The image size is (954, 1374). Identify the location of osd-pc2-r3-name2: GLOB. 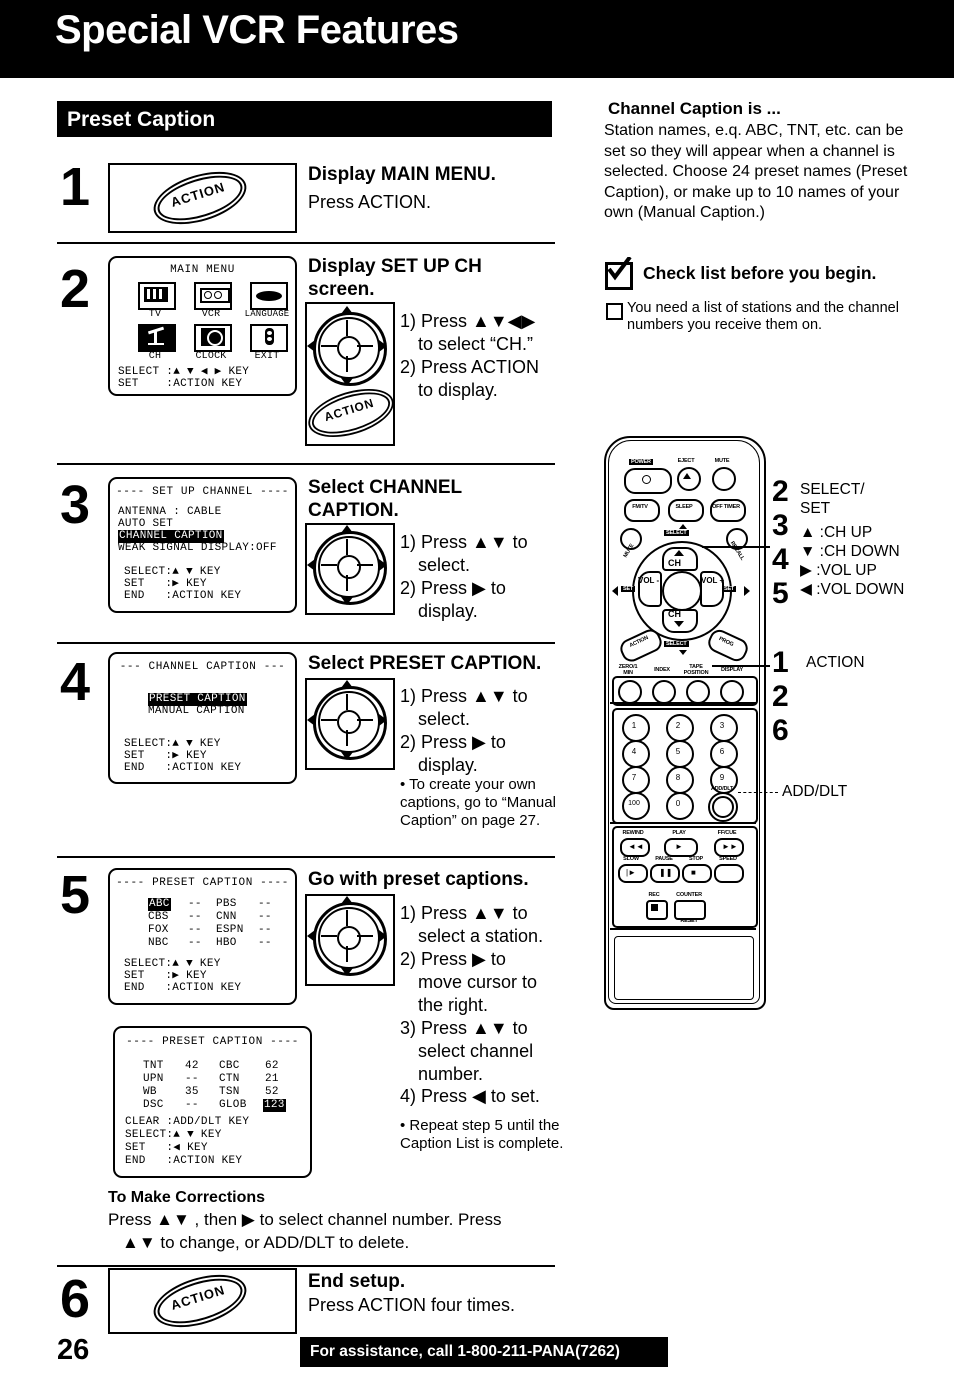
(233, 1105).